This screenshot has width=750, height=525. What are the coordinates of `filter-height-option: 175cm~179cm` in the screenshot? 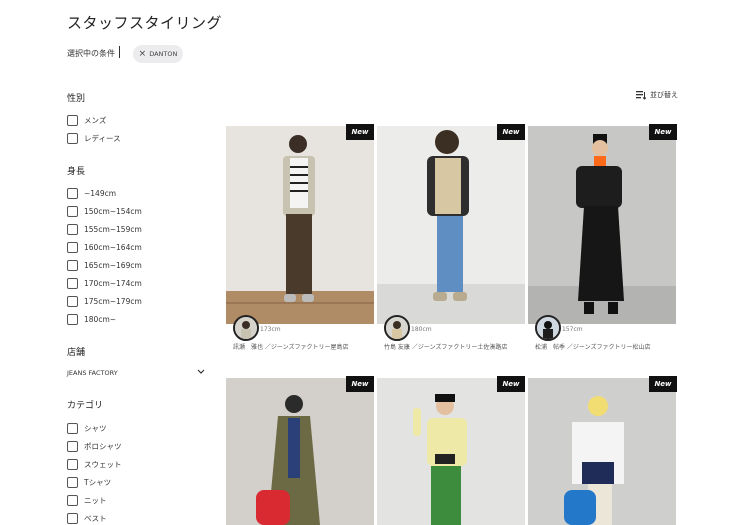 It's located at (104, 301).